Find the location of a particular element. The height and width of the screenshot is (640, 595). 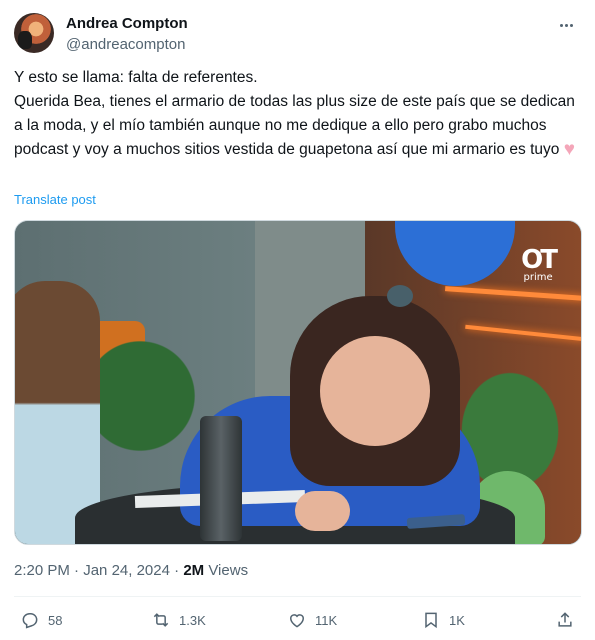

tweet-header: Andrea Compton @andreacompton is located at coordinates (297, 34).